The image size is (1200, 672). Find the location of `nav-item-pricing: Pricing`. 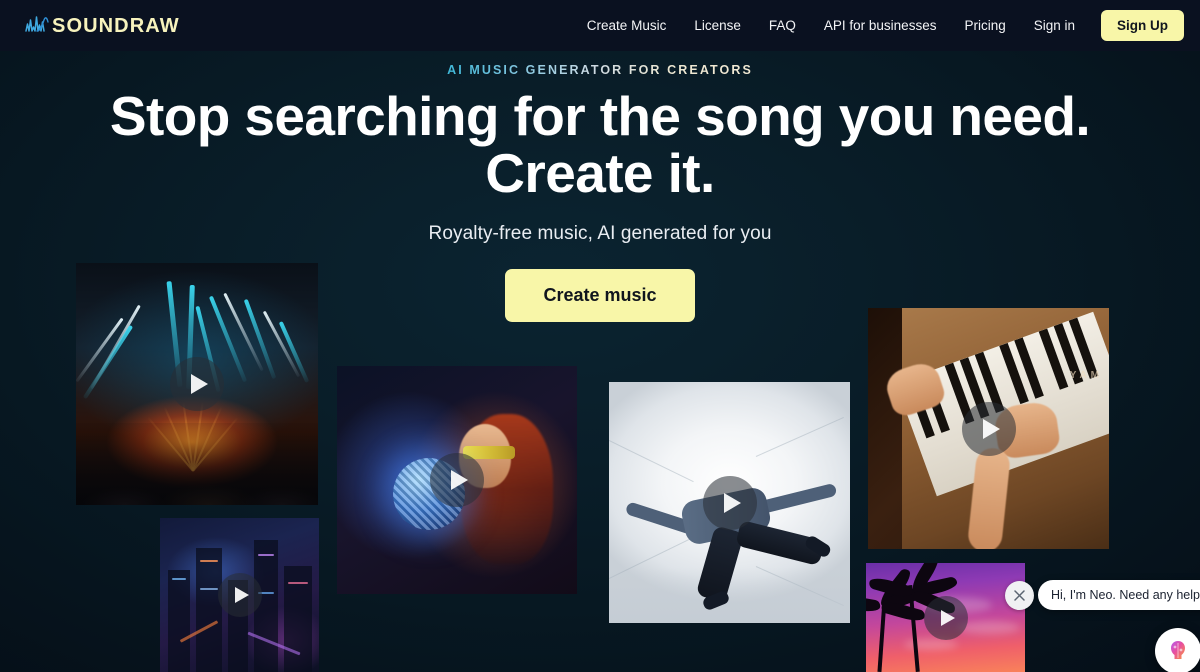

nav-item-pricing: Pricing is located at coordinates (984, 25).